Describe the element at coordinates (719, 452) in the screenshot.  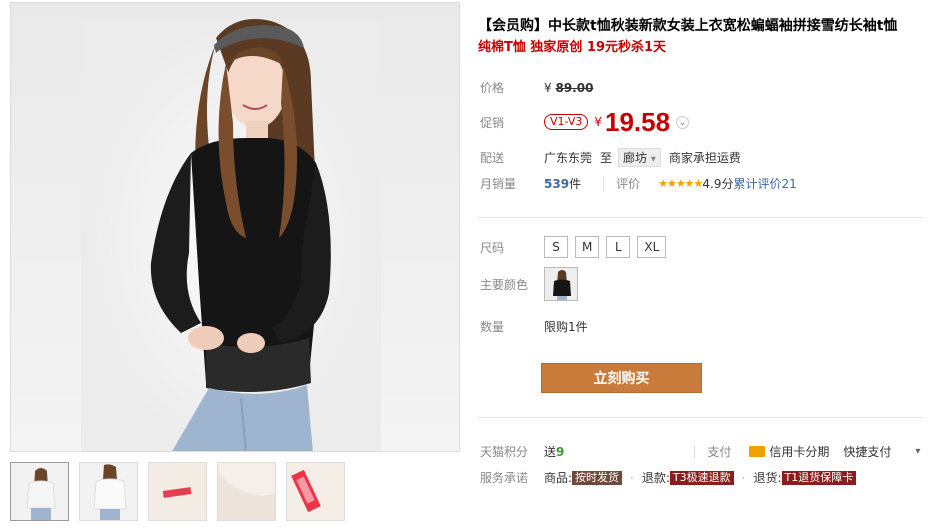
I see `payment-label: 支付` at that location.